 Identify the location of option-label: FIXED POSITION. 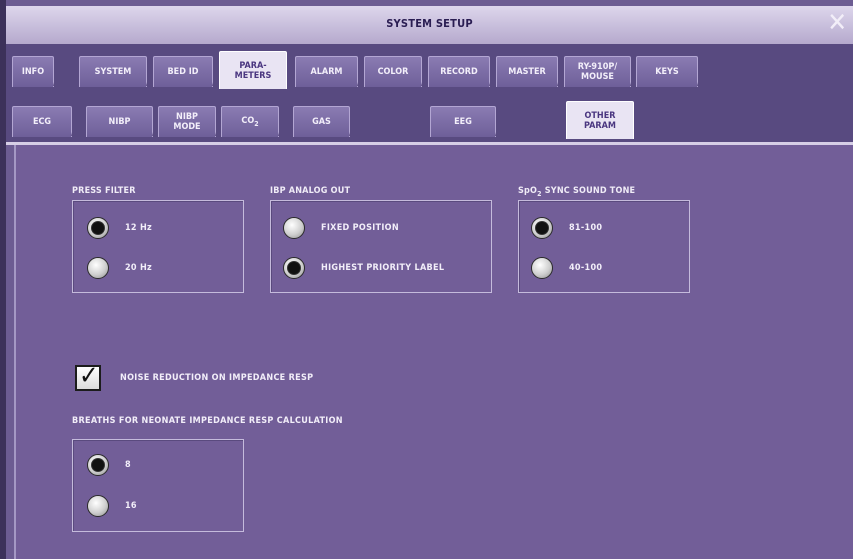
(360, 228).